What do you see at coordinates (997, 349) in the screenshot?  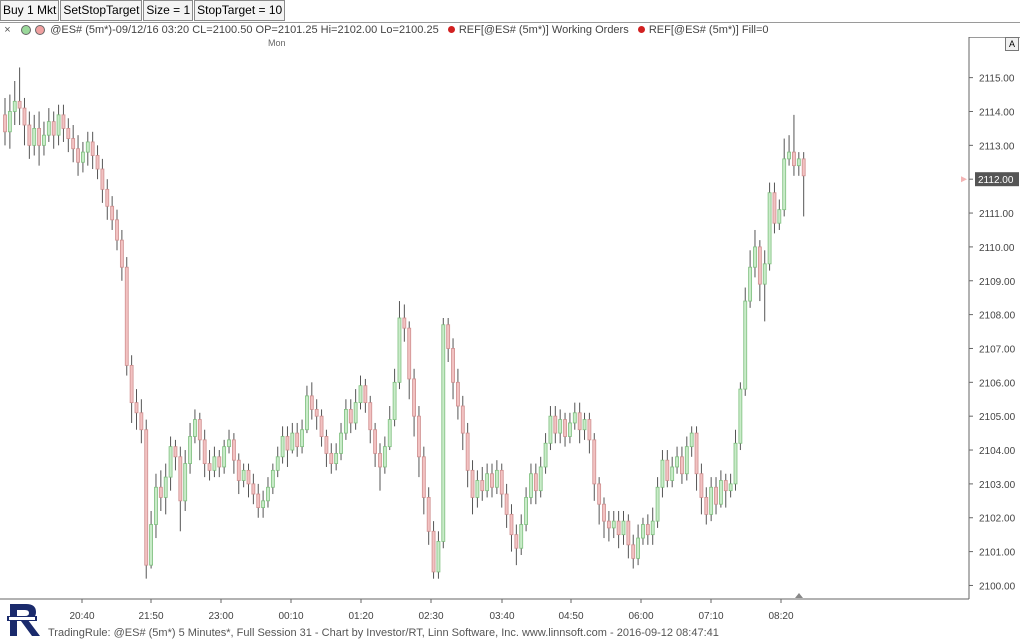 I see `y-tick-label: 2107.00` at bounding box center [997, 349].